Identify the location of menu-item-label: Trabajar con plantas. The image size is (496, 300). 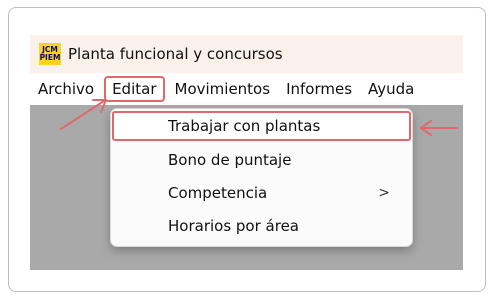
(244, 126).